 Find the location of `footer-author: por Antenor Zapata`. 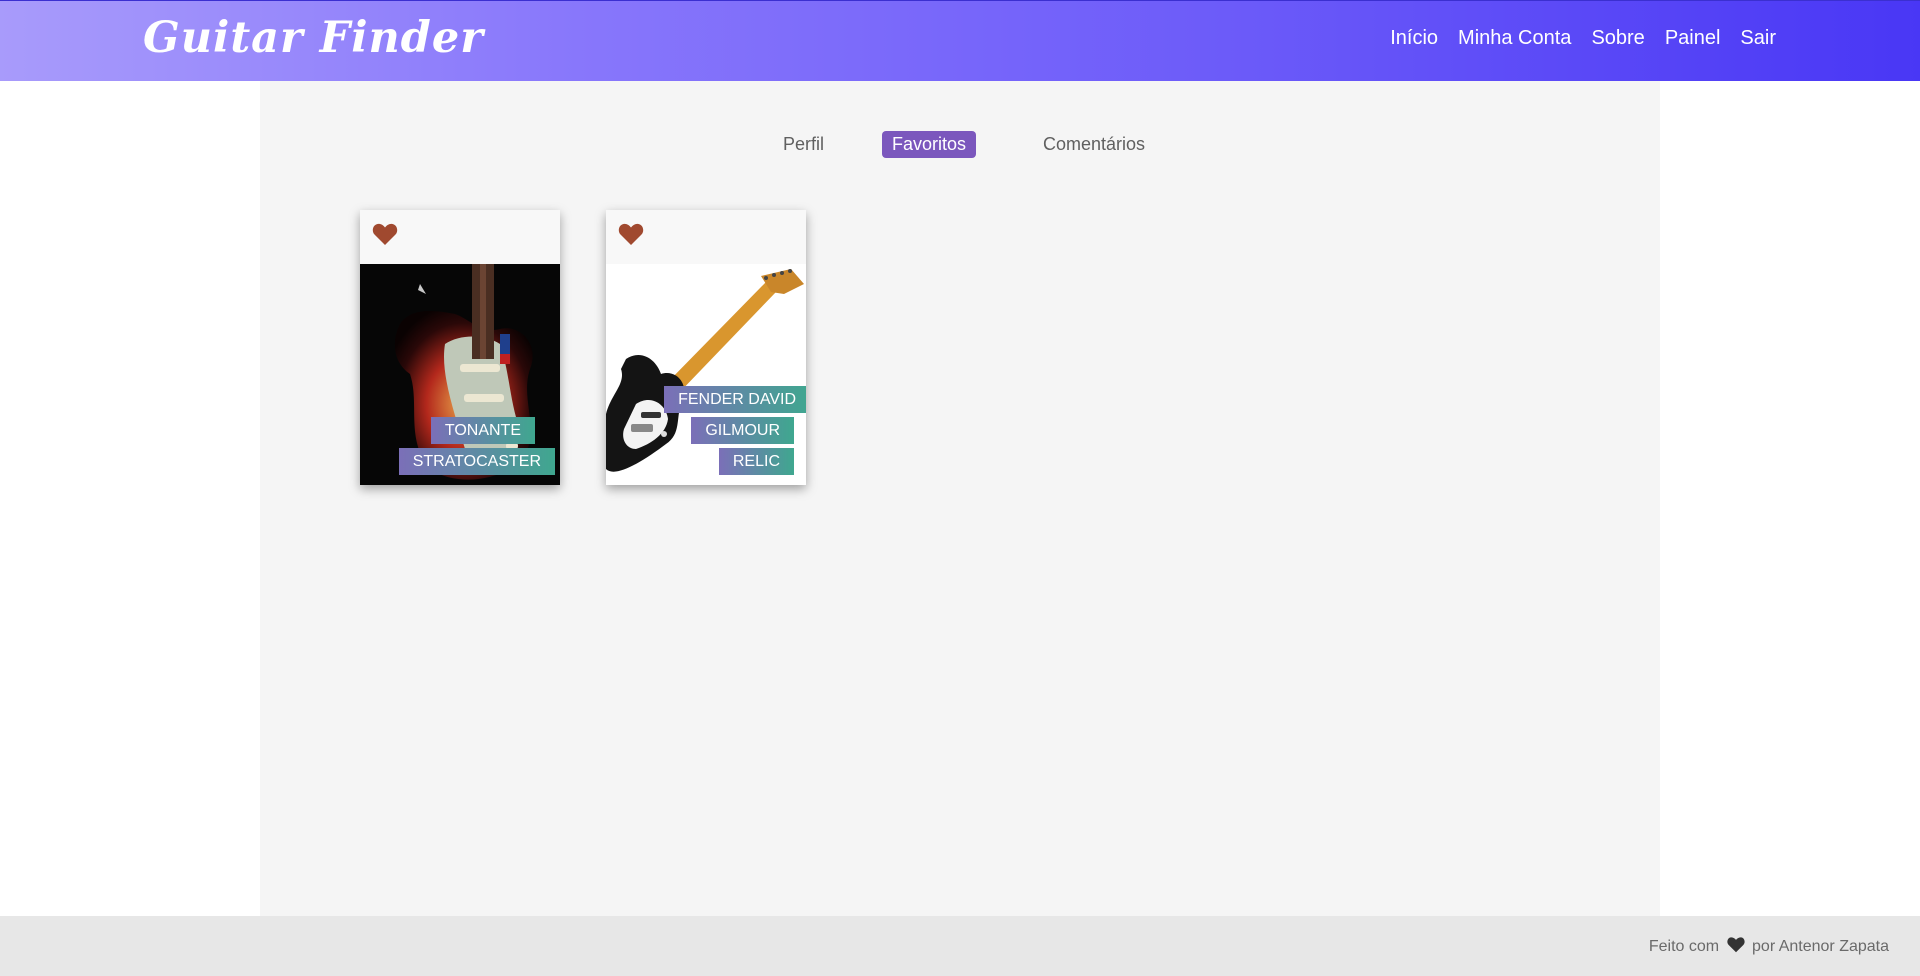

footer-author: por Antenor Zapata is located at coordinates (1820, 946).